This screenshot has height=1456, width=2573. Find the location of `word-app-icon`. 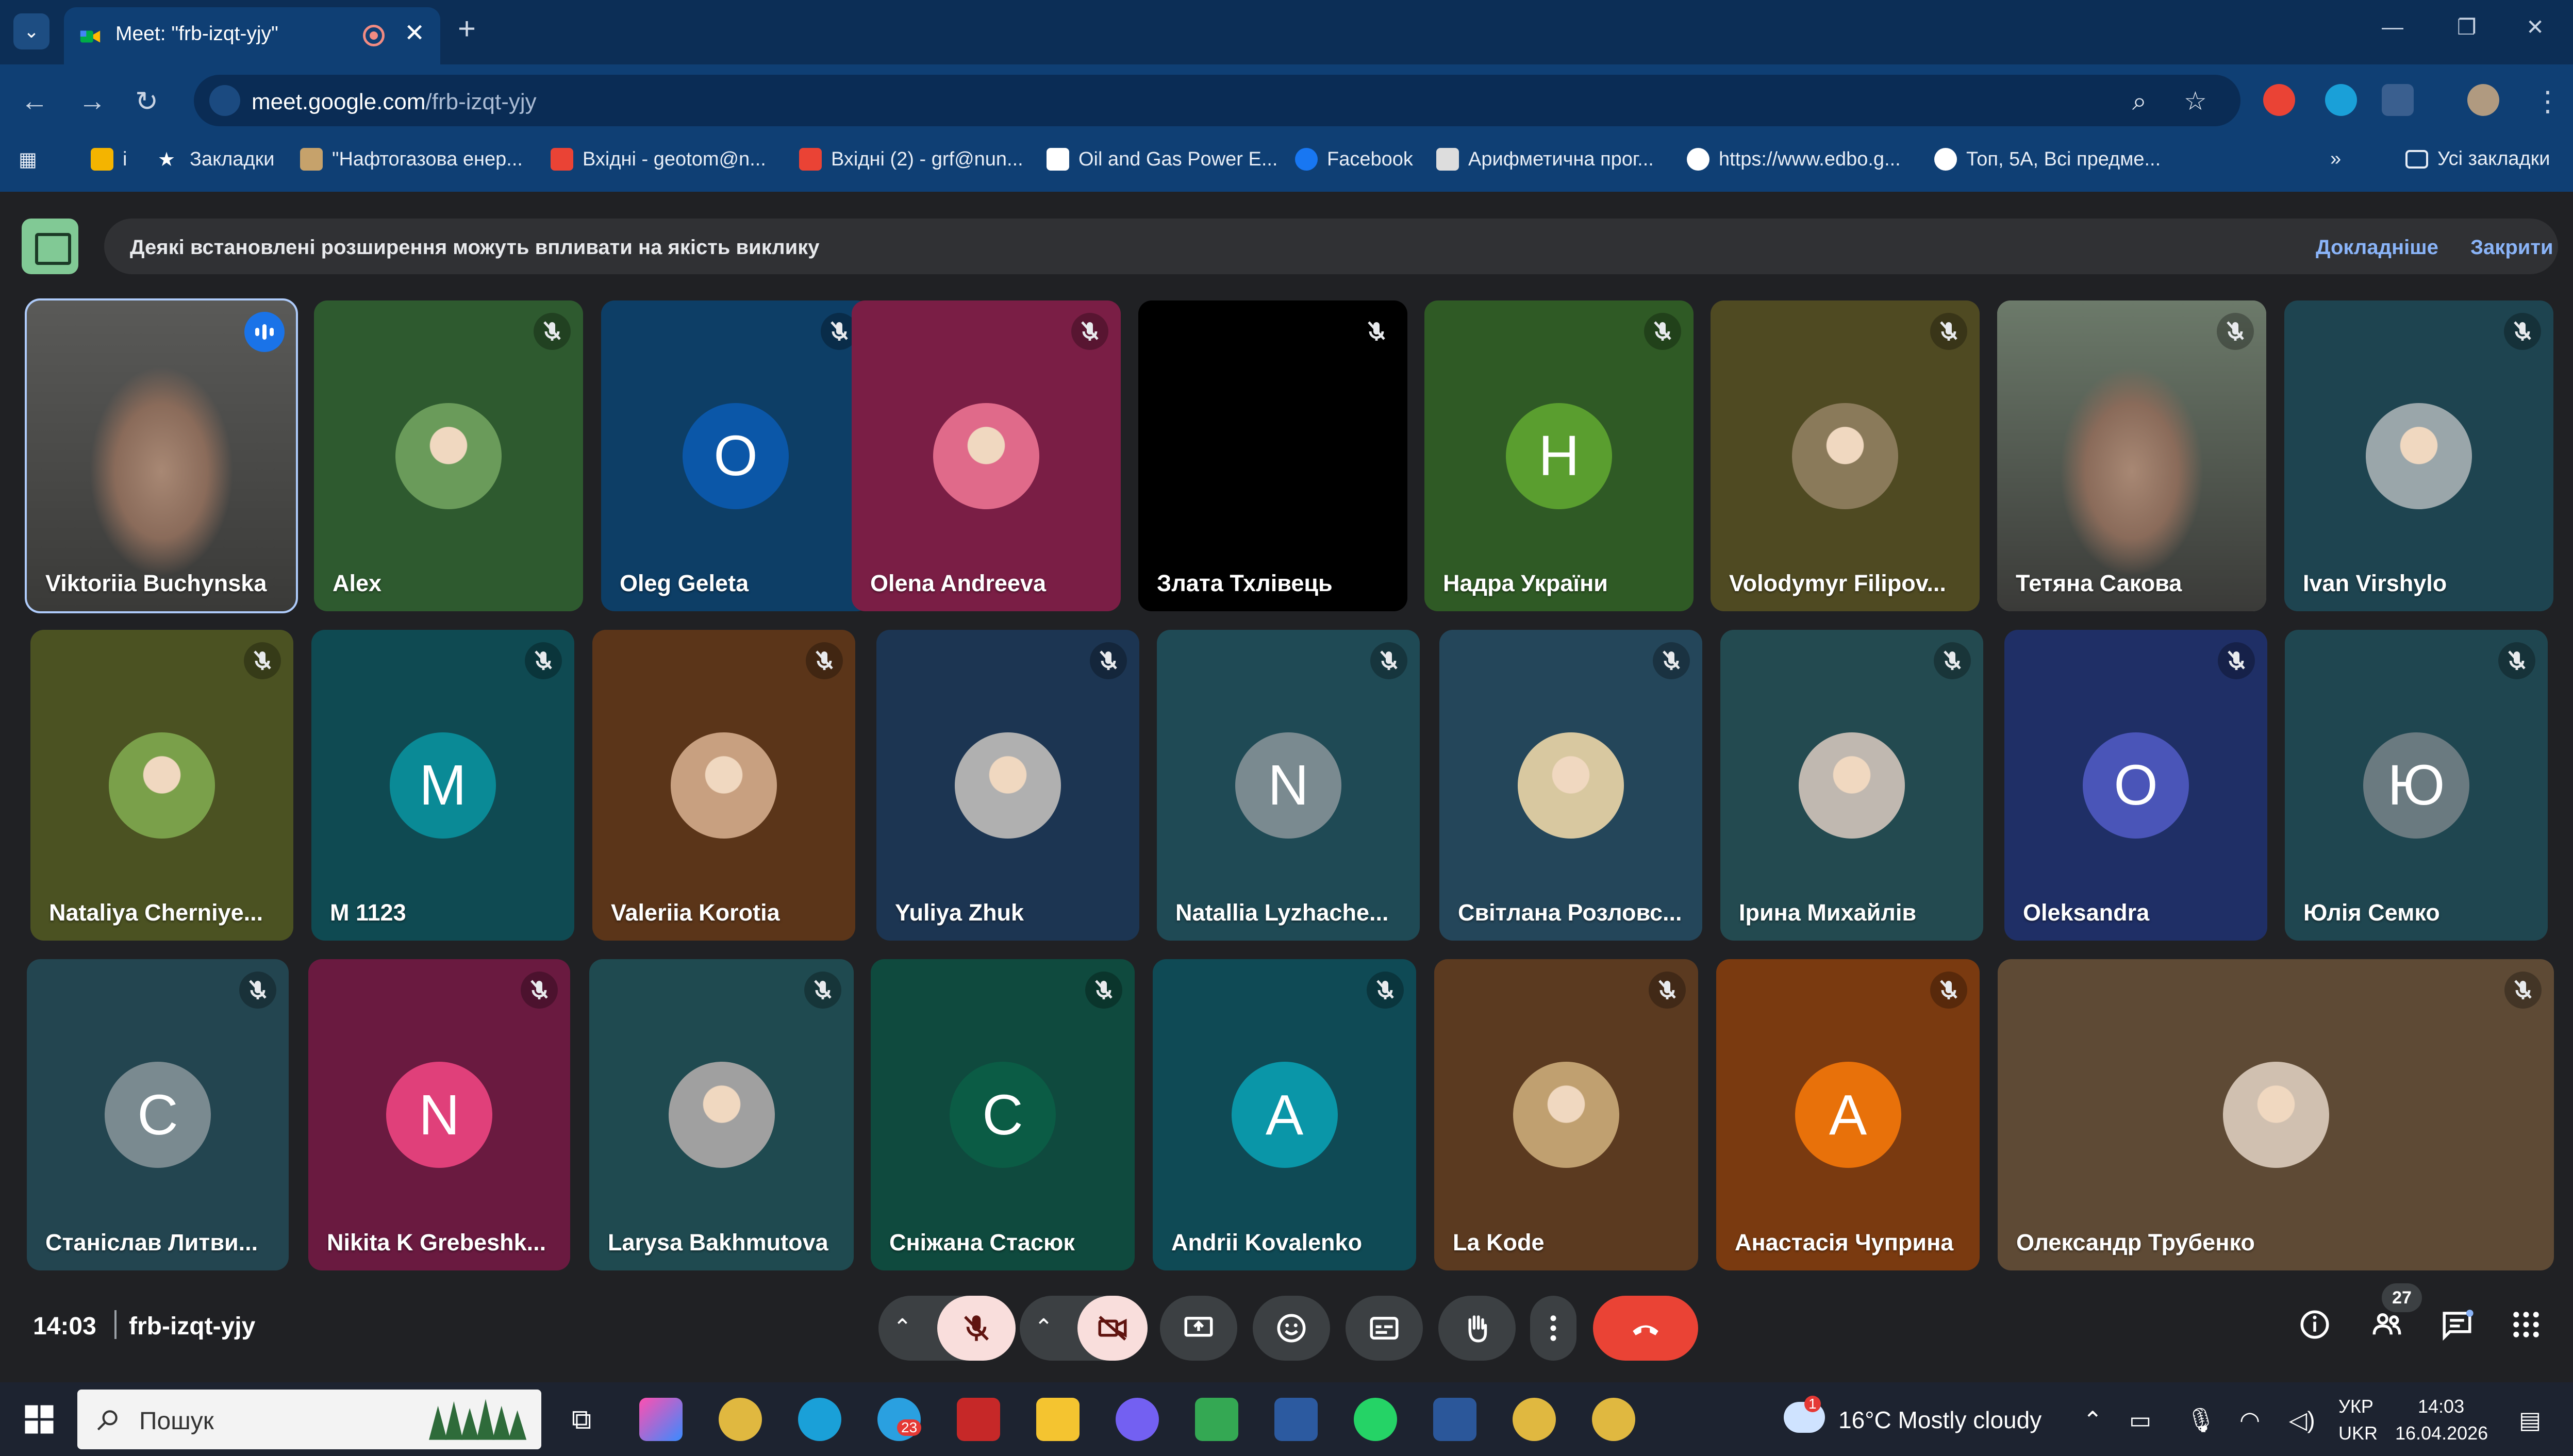

word-app-icon is located at coordinates (1454, 1420).